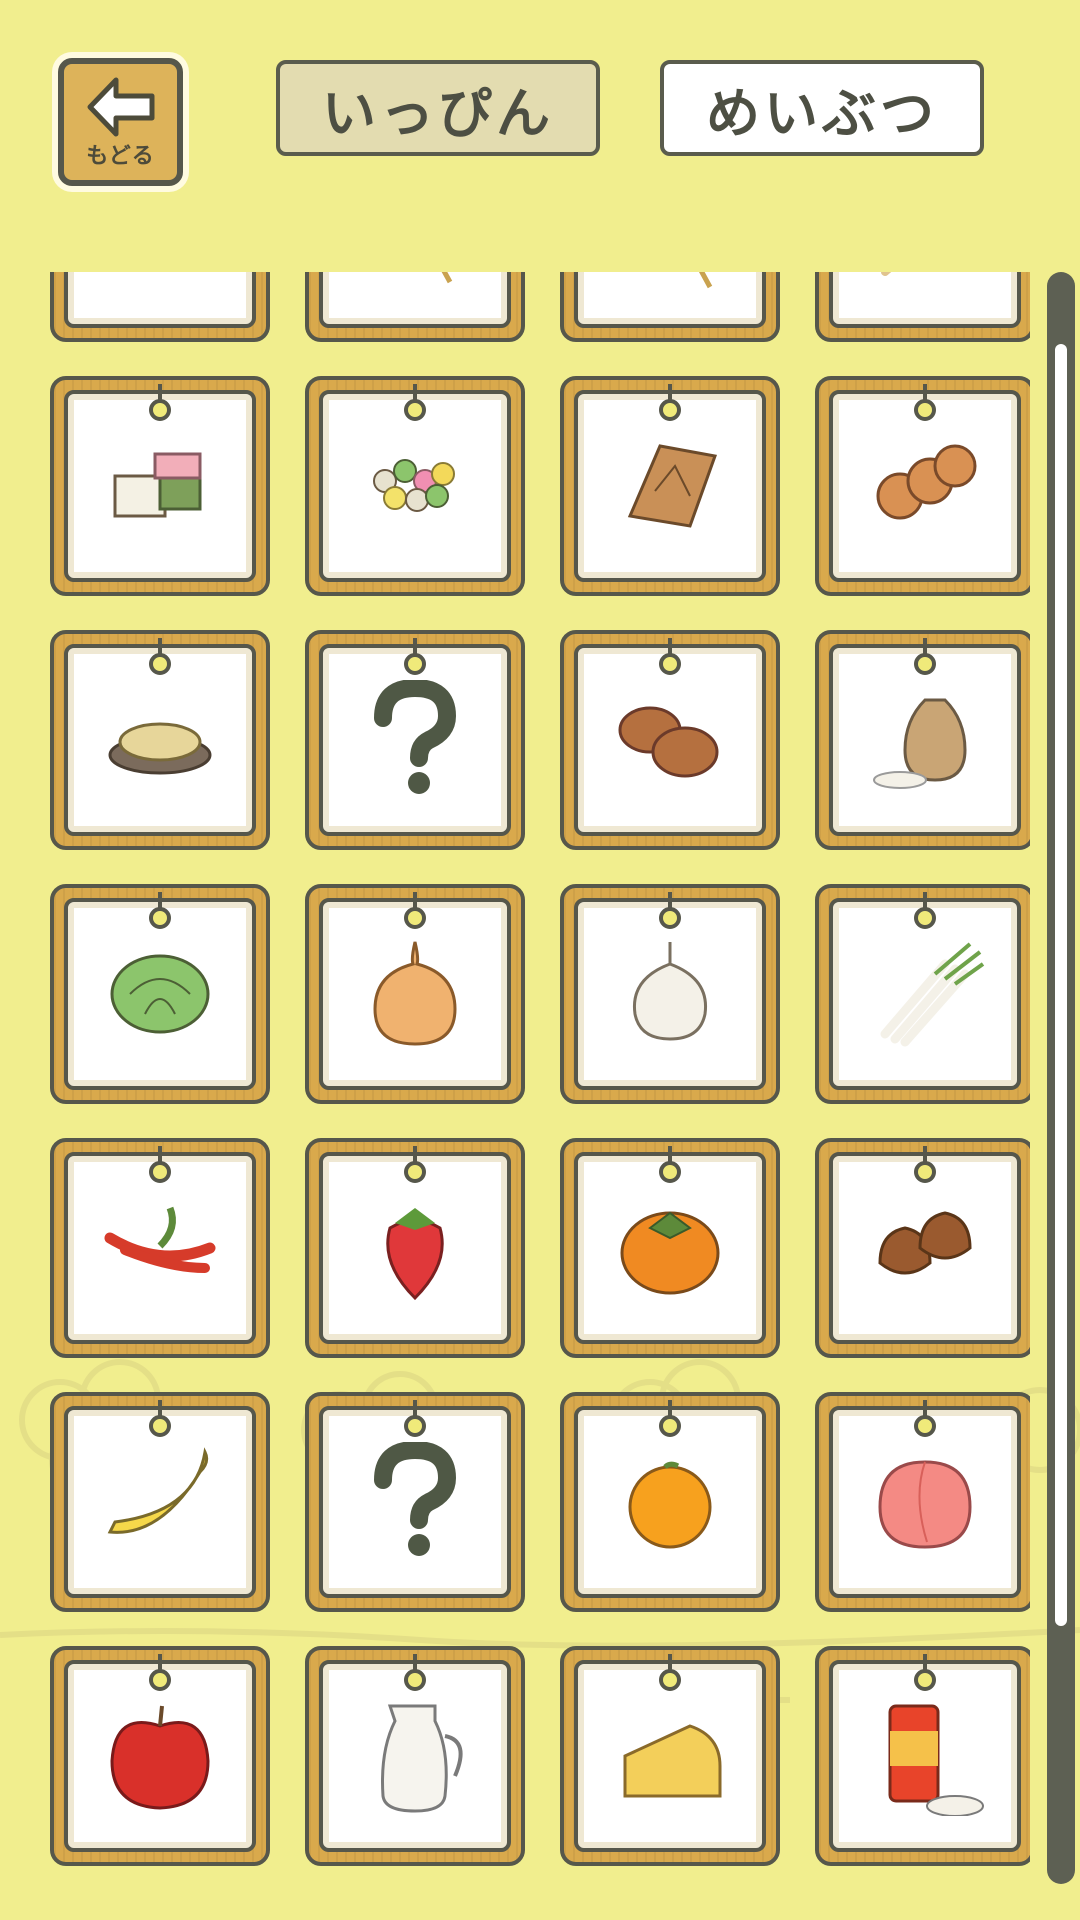 This screenshot has width=1080, height=1920. I want to click on colorful-candy-balls-icon, so click(414, 485).